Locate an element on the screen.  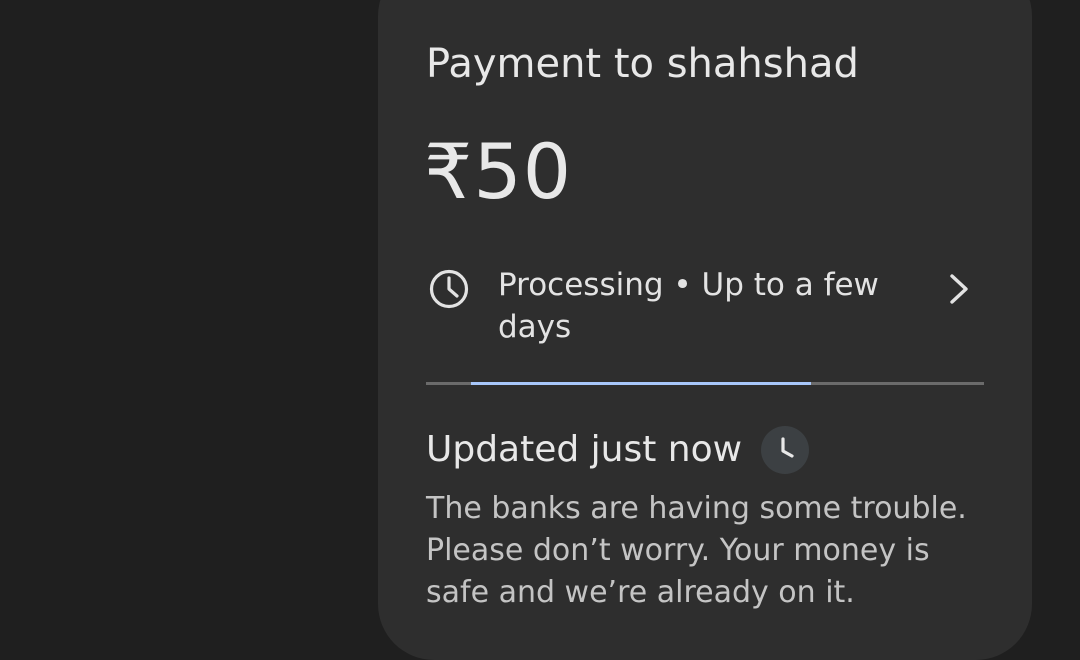
chevron-right-icon is located at coordinates (959, 289).